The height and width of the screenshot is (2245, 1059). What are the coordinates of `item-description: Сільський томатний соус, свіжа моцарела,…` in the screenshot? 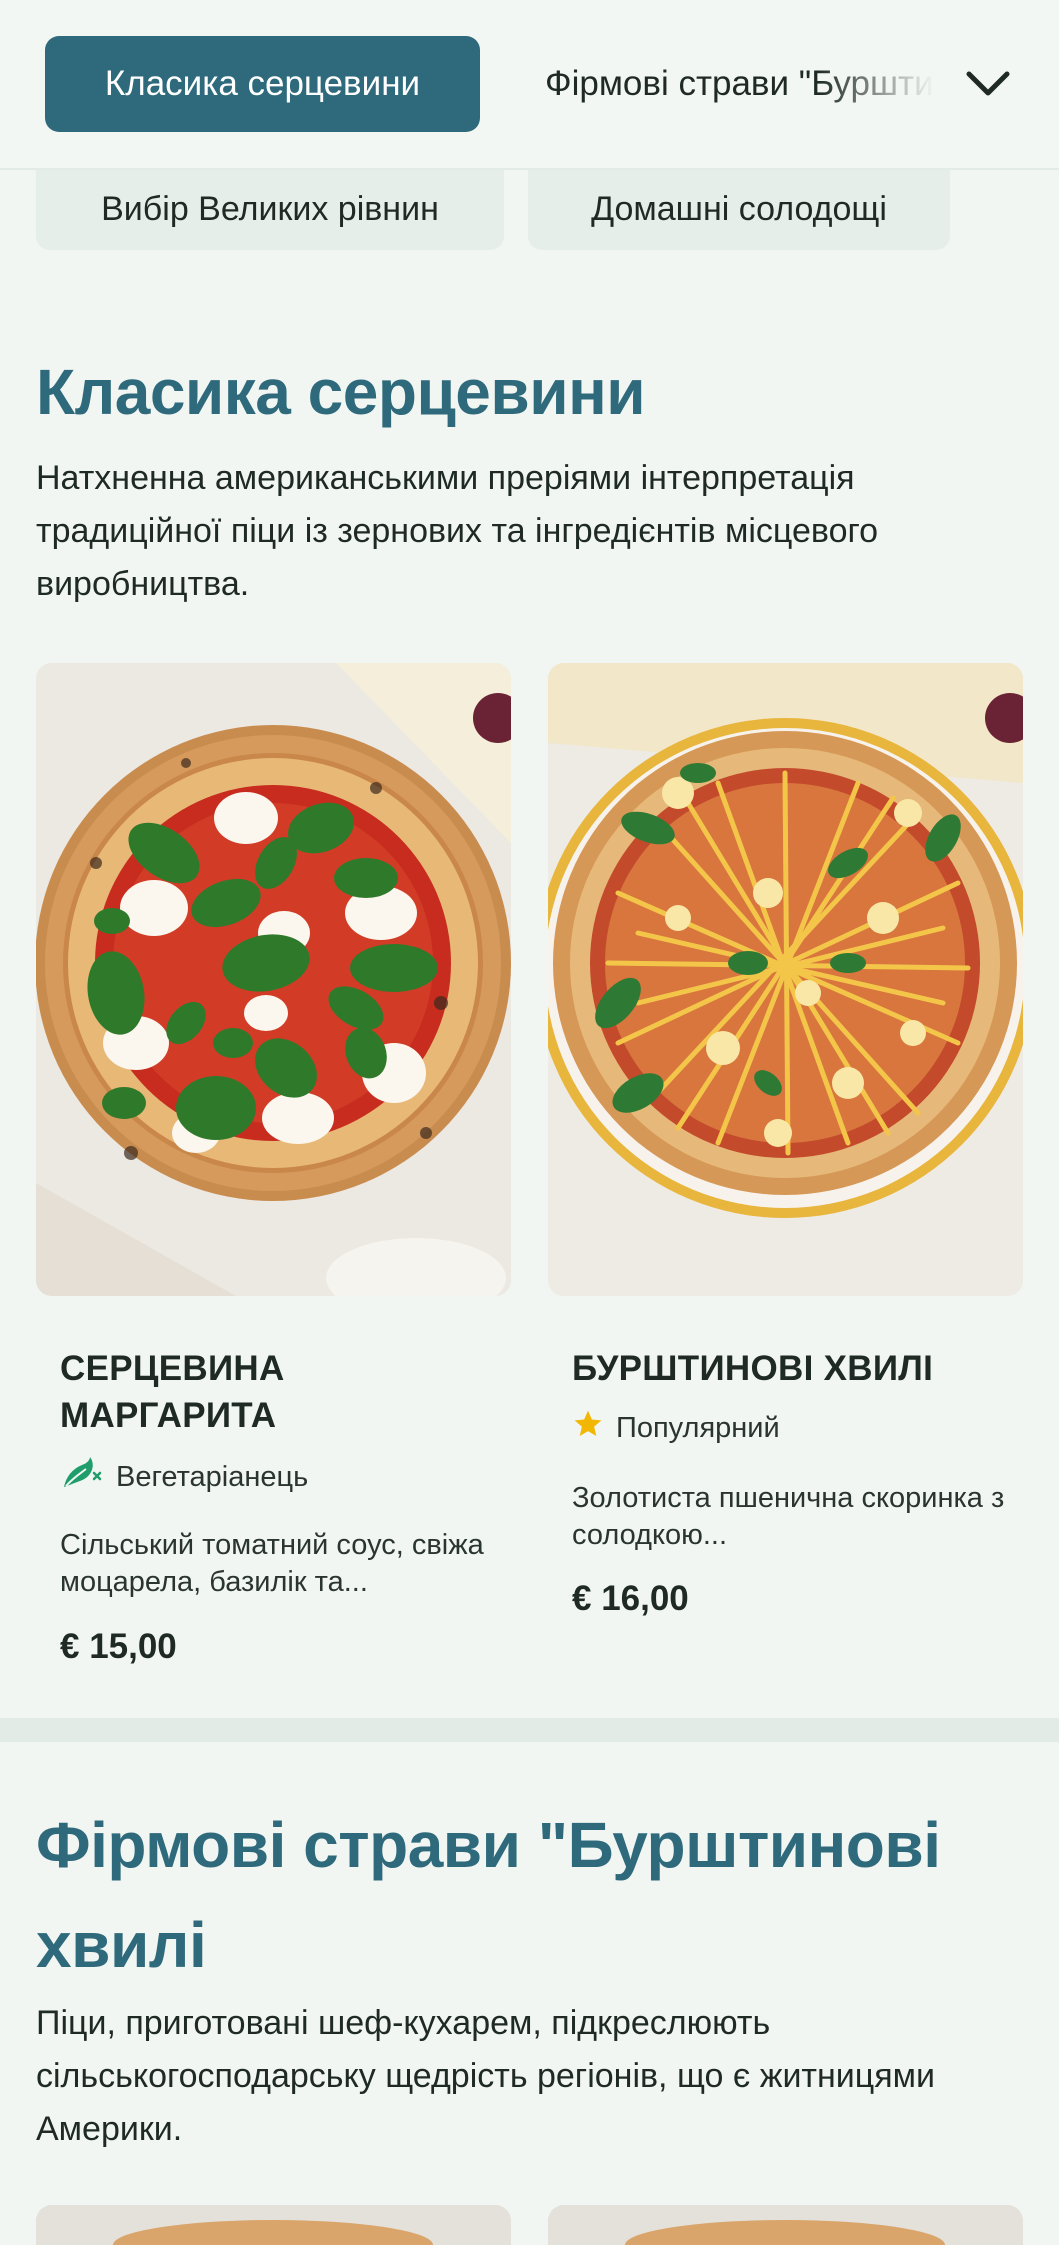 It's located at (272, 1563).